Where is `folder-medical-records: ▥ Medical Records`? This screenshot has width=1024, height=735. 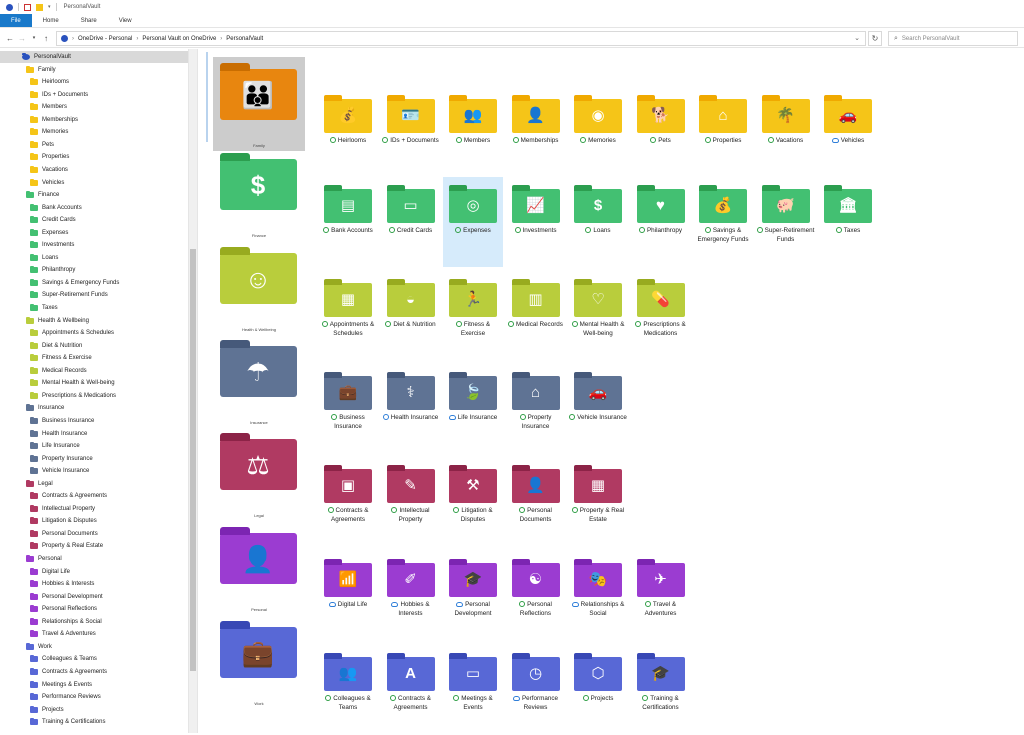 folder-medical-records: ▥ Medical Records is located at coordinates (536, 316).